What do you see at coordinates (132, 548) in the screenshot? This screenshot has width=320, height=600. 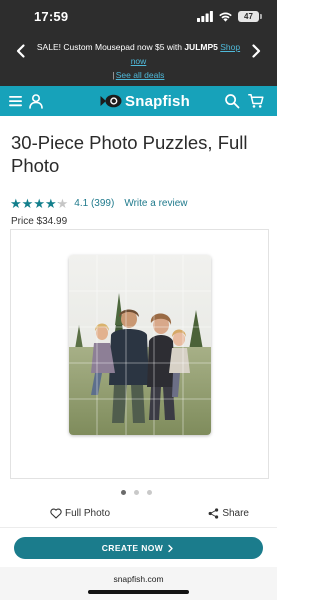 I see `create-now-label: CREATE NOW` at bounding box center [132, 548].